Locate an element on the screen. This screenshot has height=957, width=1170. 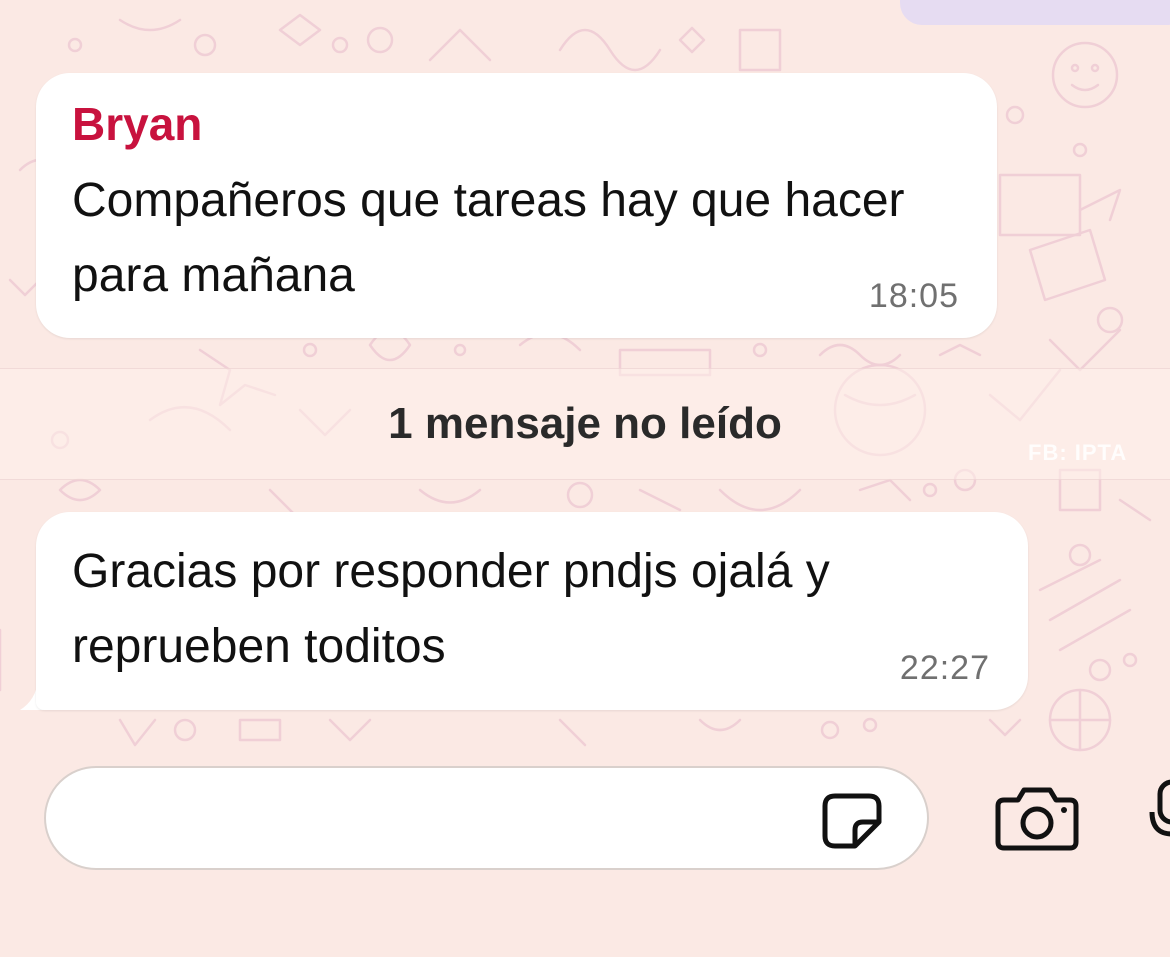
message-timestamp: 22:27 is located at coordinates (944, 668).